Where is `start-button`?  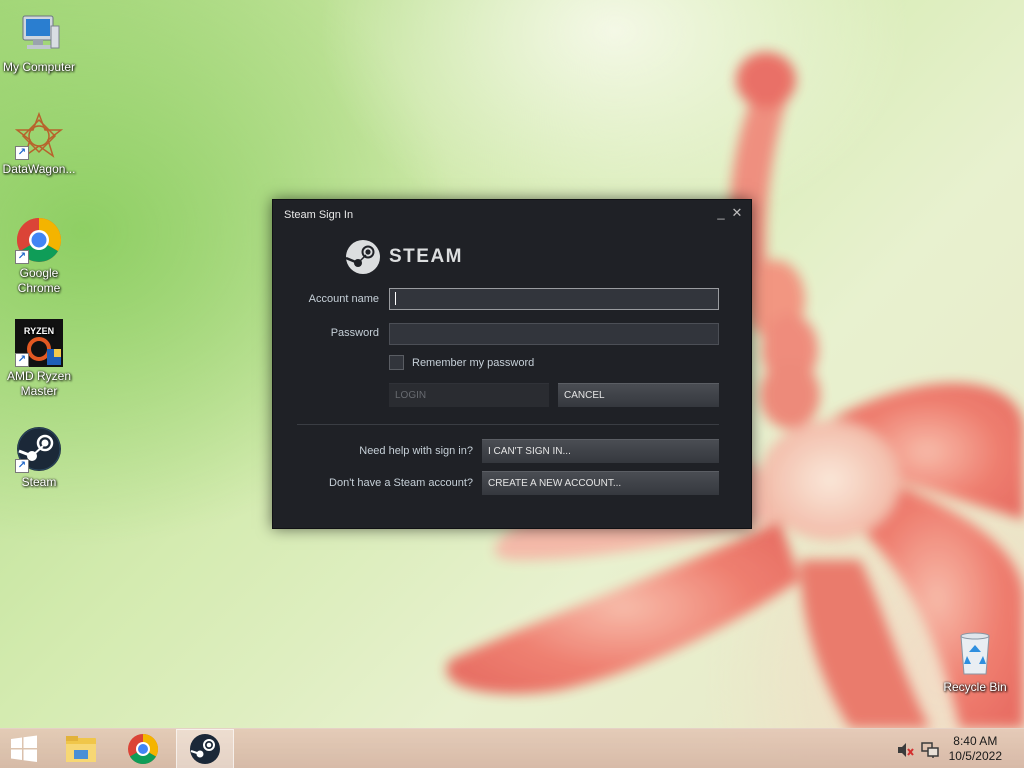
start-button is located at coordinates (24, 748).